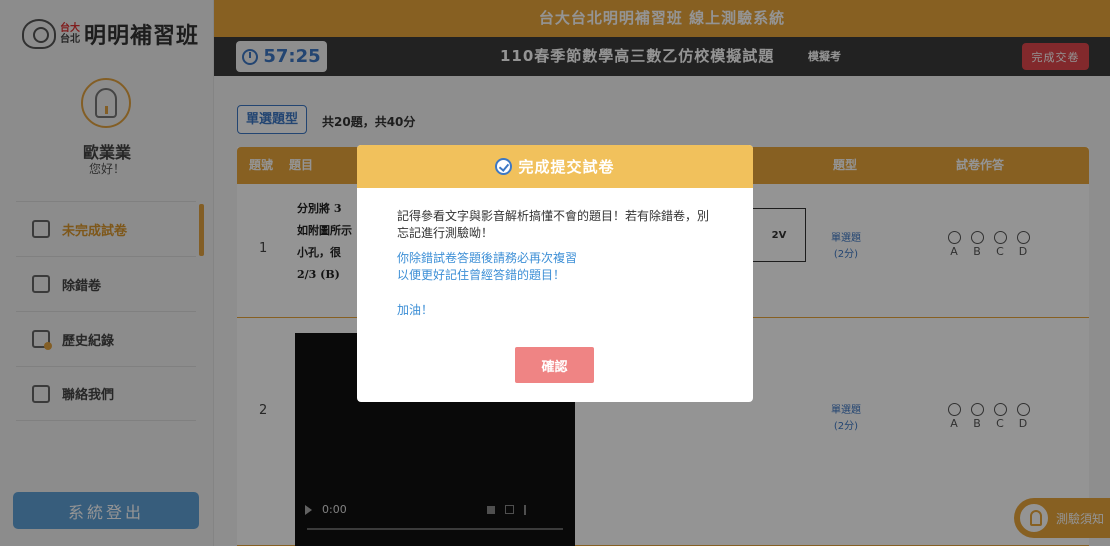  I want to click on dialog-header: 完成提交試卷, so click(555, 166).